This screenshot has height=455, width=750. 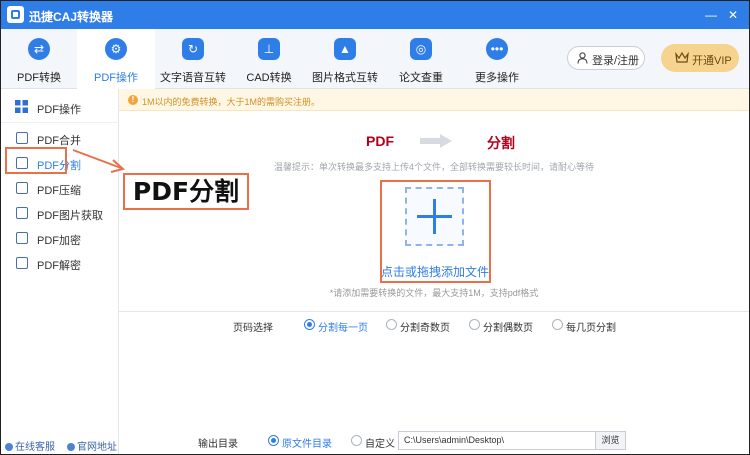 I want to click on compress-icon, so click(x=22, y=188).